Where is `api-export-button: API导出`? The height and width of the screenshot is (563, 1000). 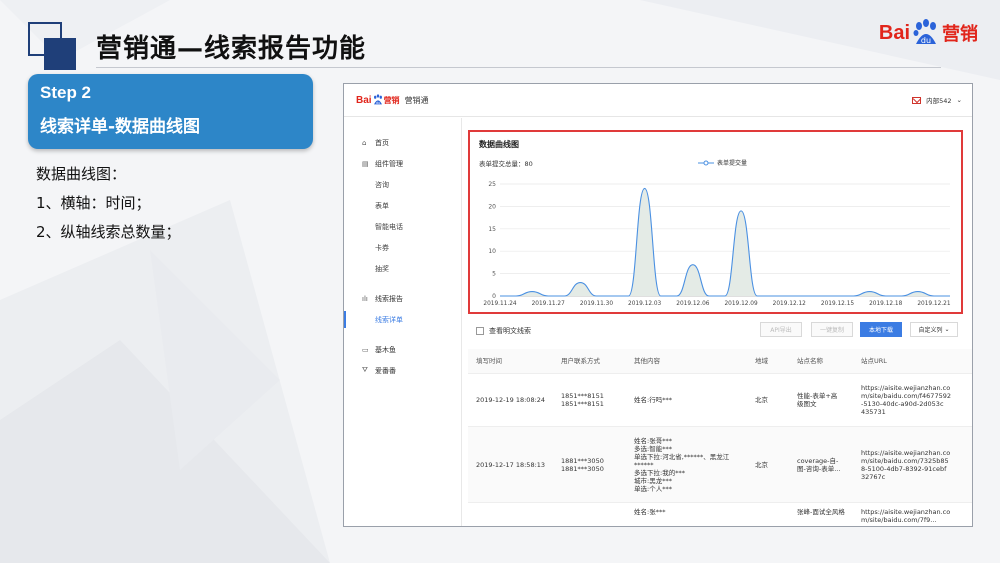 api-export-button: API导出 is located at coordinates (781, 329).